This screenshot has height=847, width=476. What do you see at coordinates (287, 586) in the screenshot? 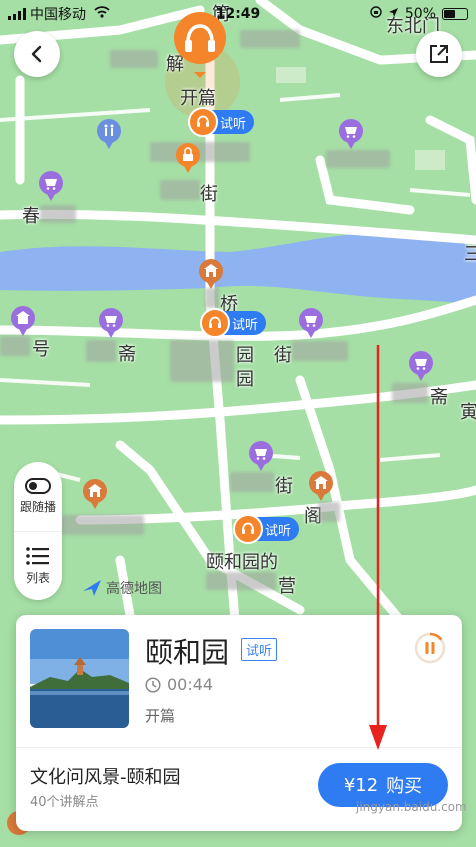
I see `map-label: 营` at bounding box center [287, 586].